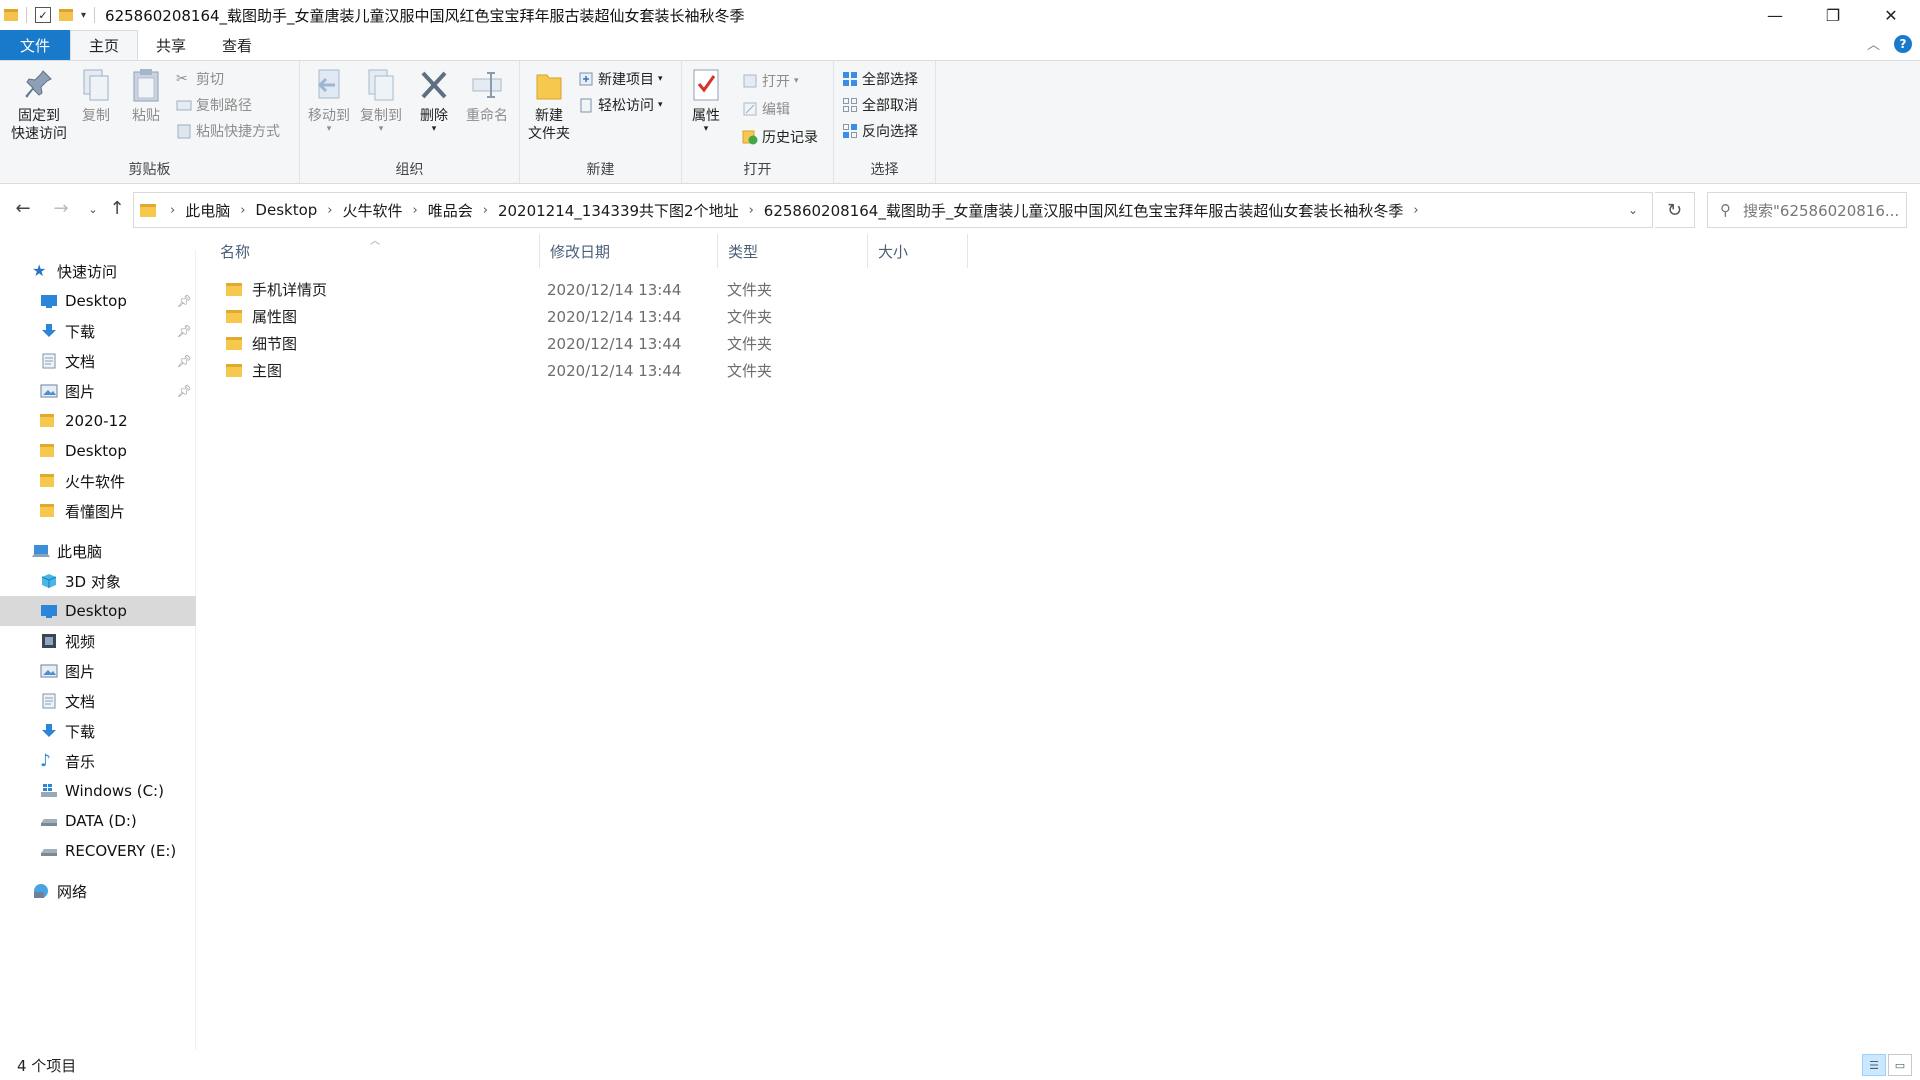 The width and height of the screenshot is (1920, 1080). What do you see at coordinates (93, 209) in the screenshot?
I see `recent-locations-chevron-icon: ⌄` at bounding box center [93, 209].